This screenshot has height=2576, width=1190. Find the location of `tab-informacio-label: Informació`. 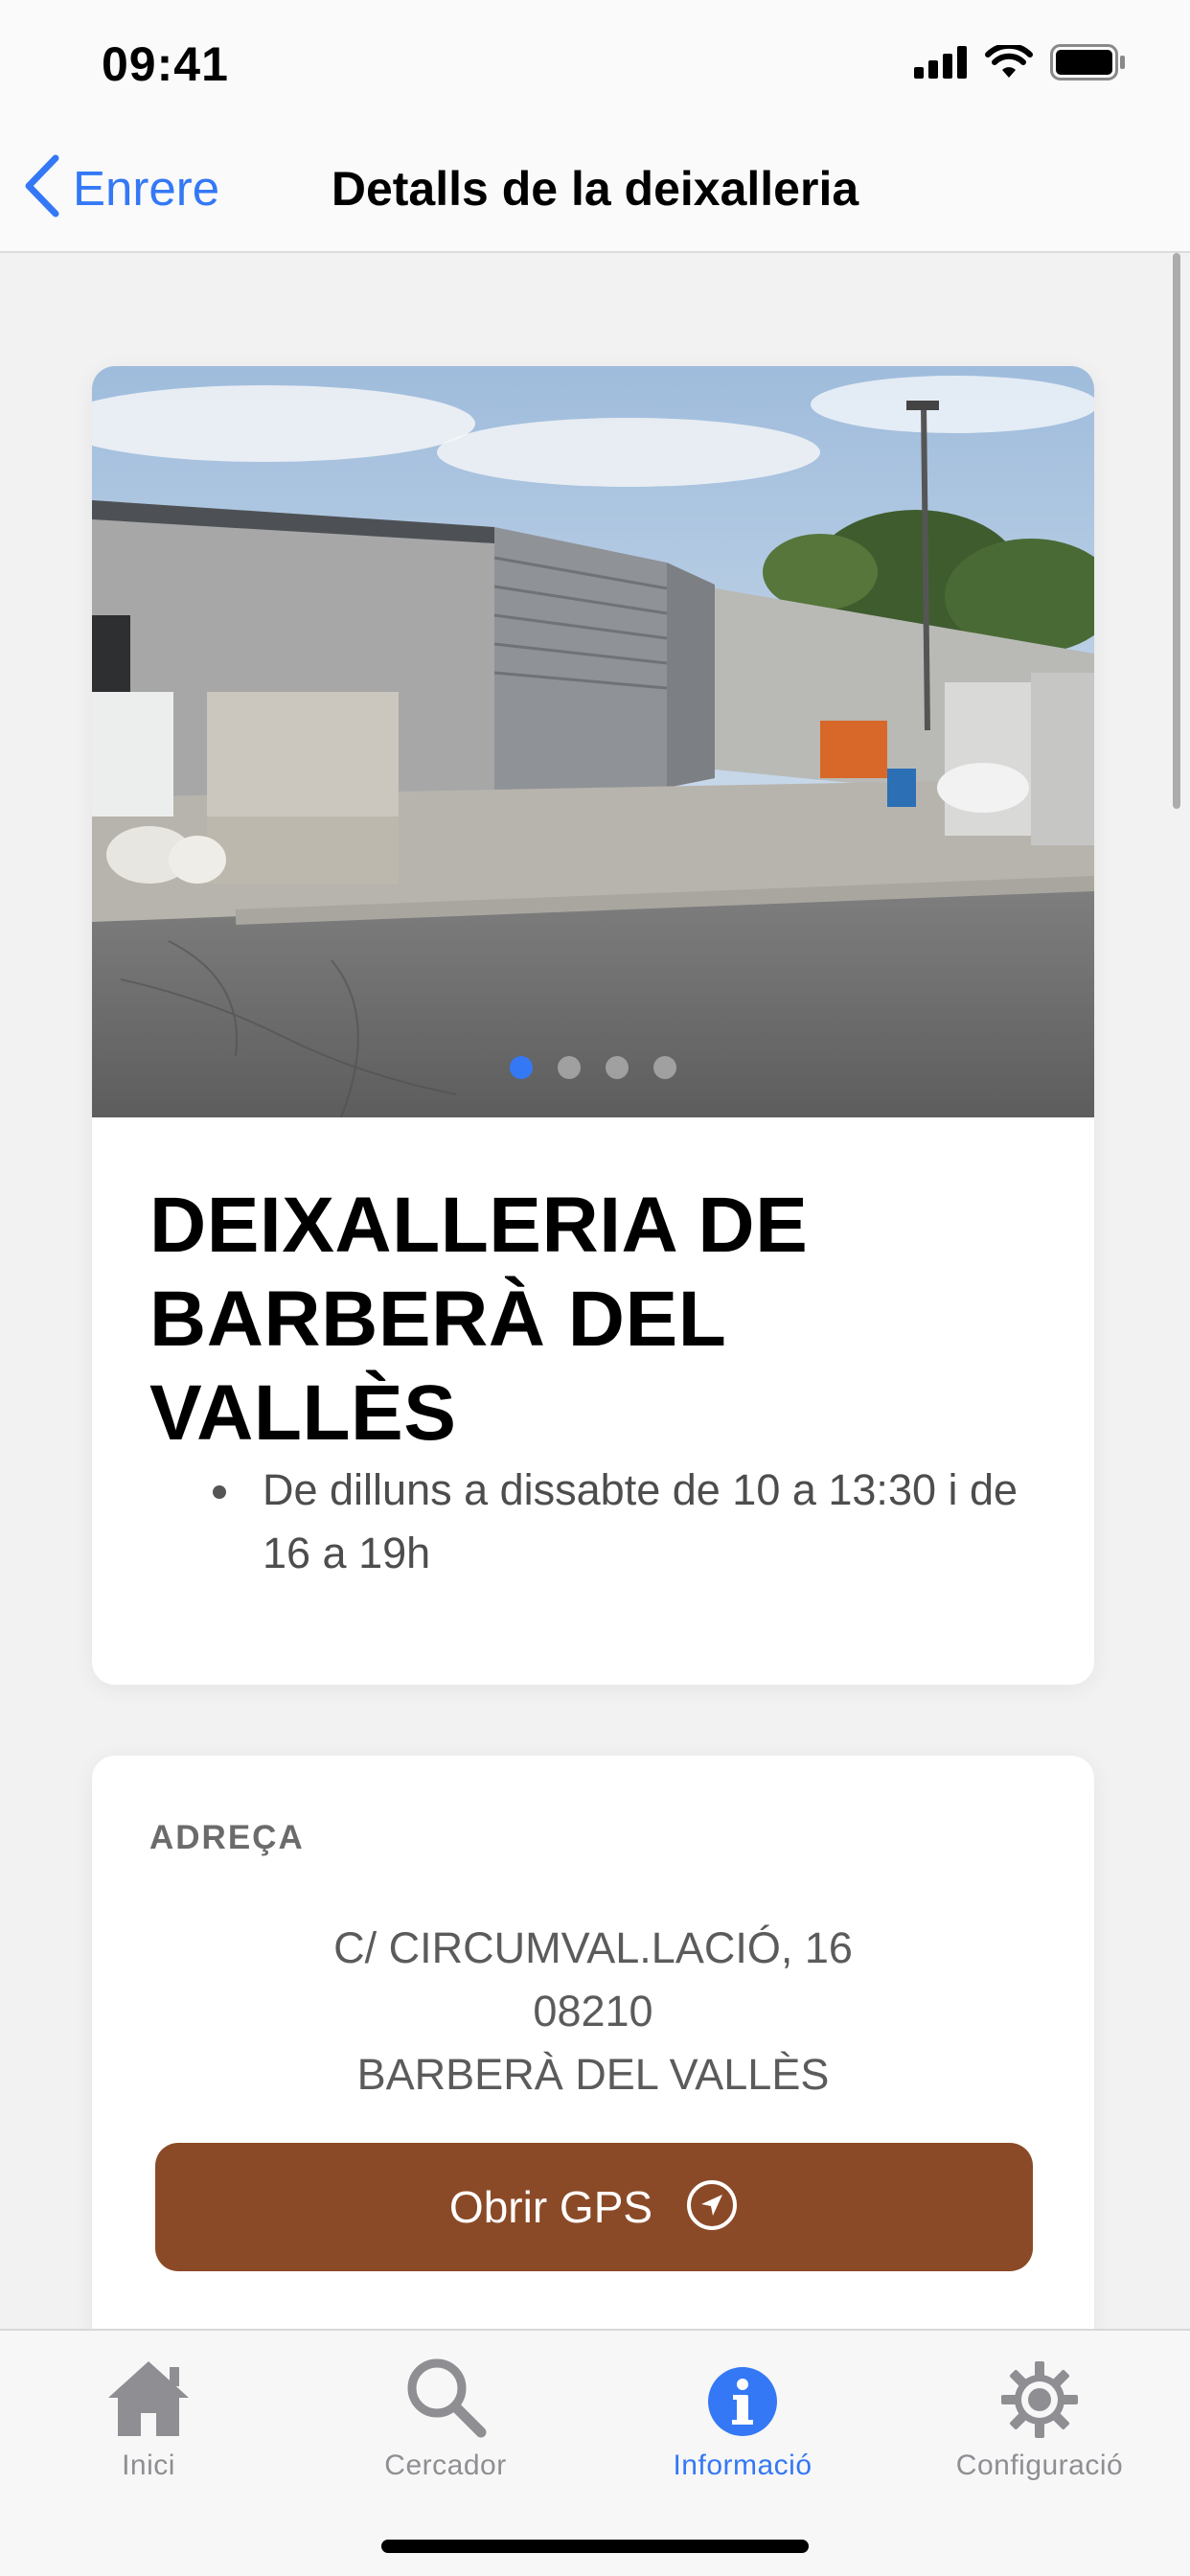

tab-informacio-label: Informació is located at coordinates (743, 2465).